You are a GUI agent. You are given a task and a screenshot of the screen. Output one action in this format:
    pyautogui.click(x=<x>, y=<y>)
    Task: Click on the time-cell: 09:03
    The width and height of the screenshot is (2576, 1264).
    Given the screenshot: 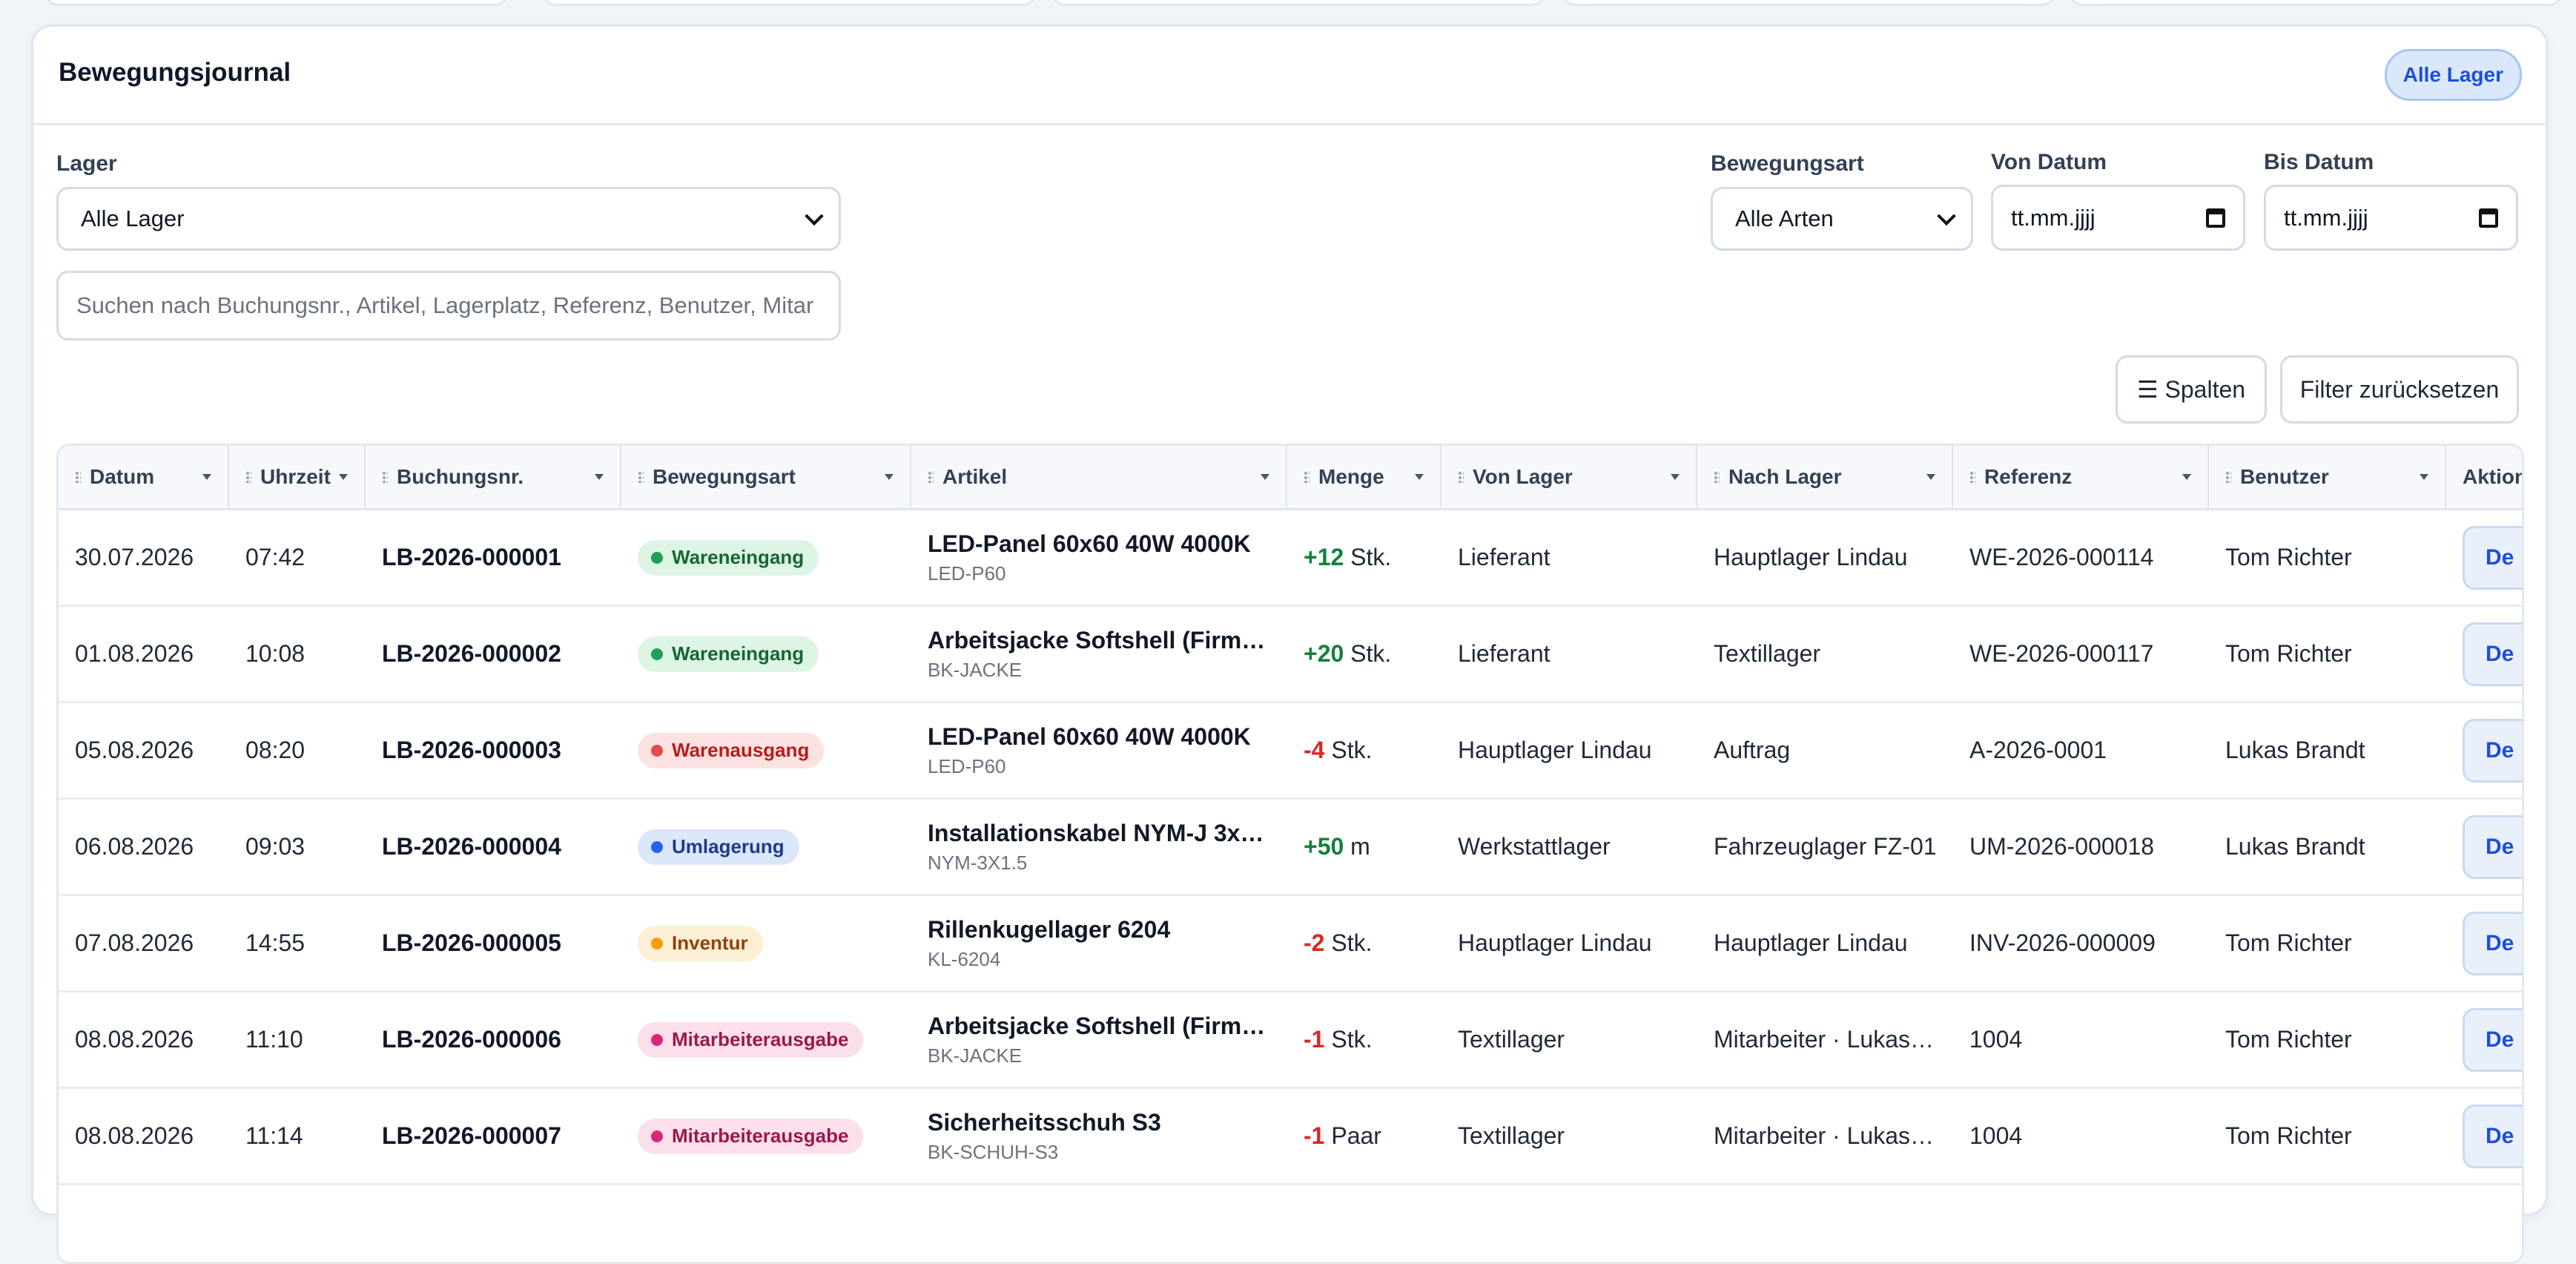 What is the action you would take?
    pyautogui.click(x=275, y=847)
    